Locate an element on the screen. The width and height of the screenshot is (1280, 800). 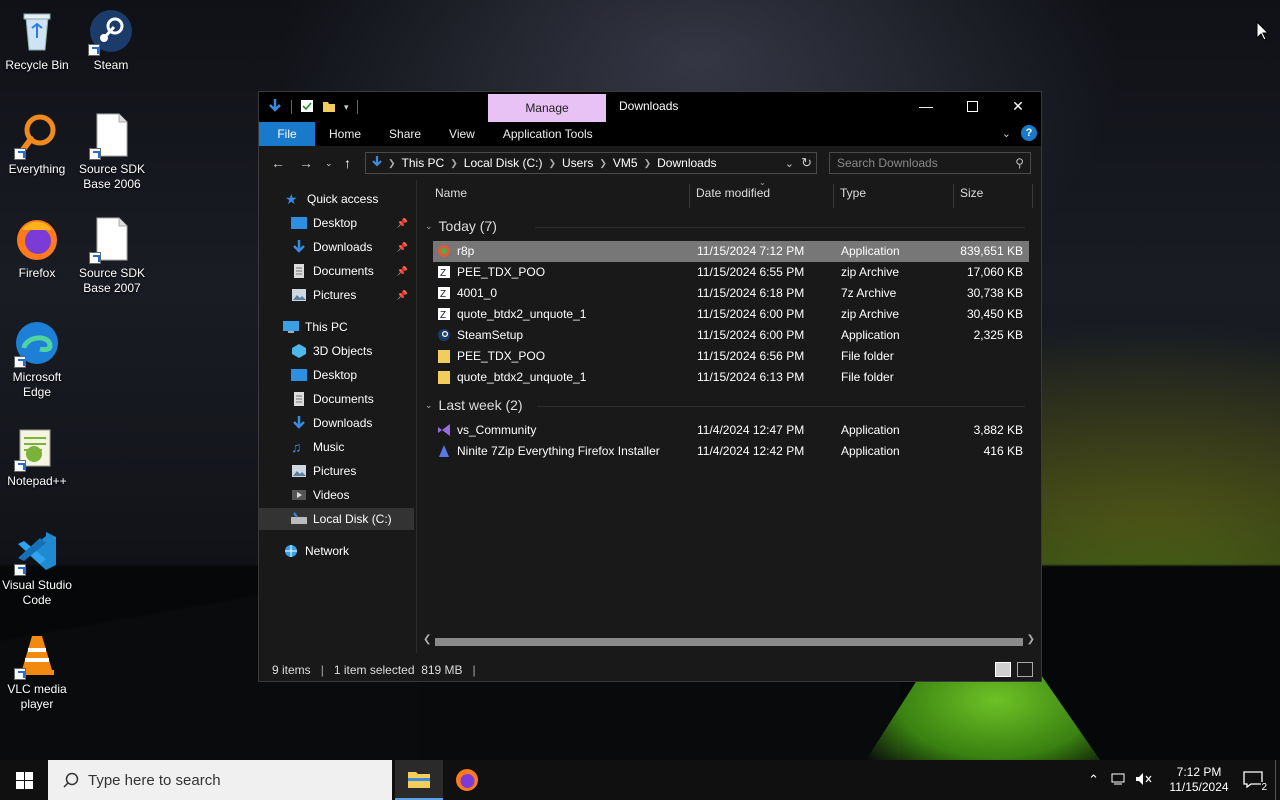
title-bar: ▾ Manage Downloads — ✕ is located at coordinates (650, 107).